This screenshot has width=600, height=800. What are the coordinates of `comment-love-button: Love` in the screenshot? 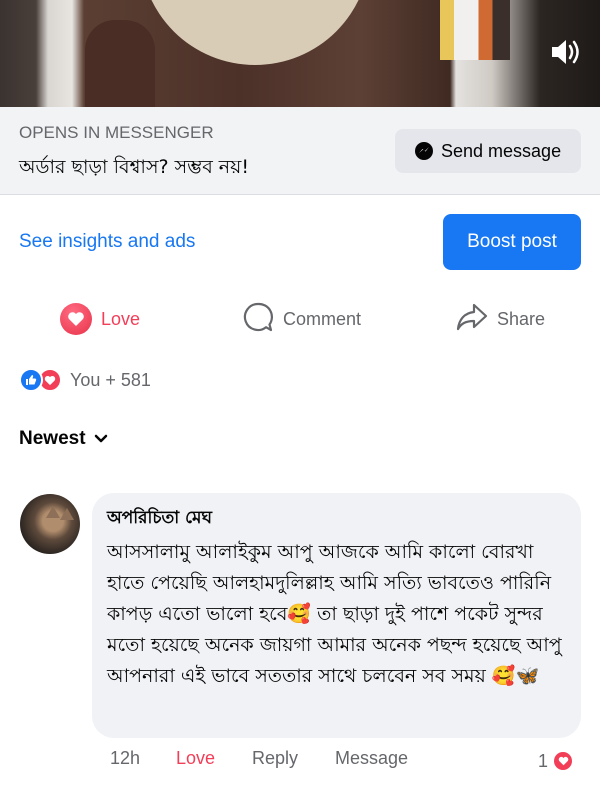 It's located at (195, 761).